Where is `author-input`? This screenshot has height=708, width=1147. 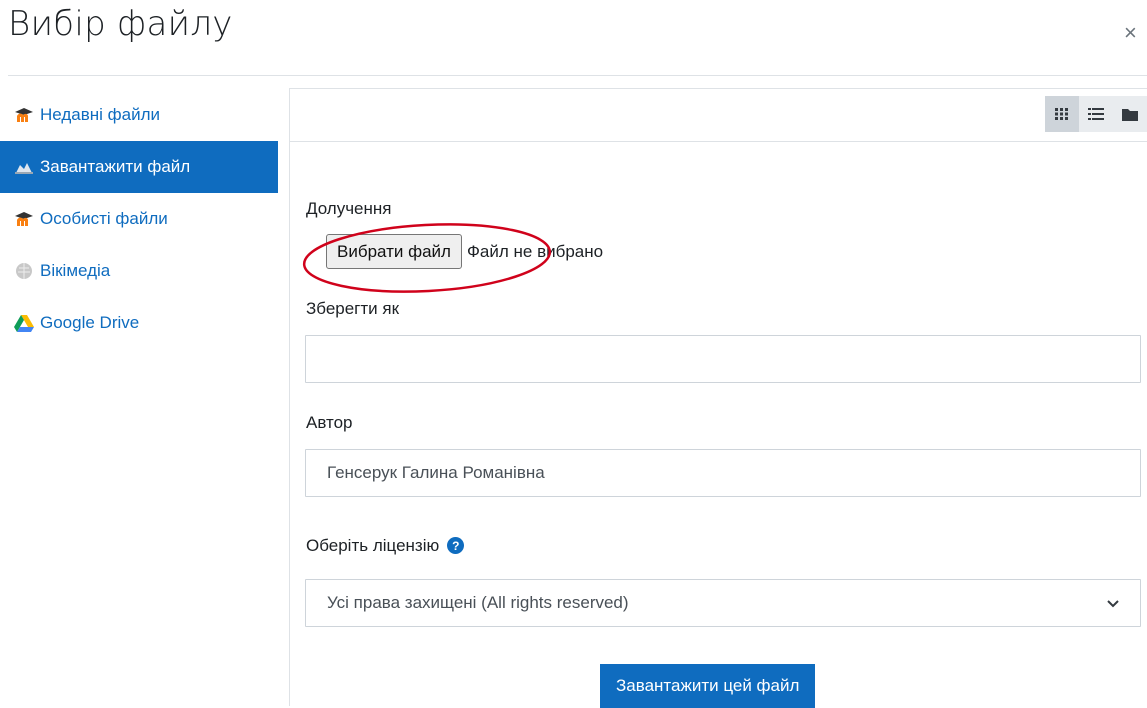 author-input is located at coordinates (723, 473).